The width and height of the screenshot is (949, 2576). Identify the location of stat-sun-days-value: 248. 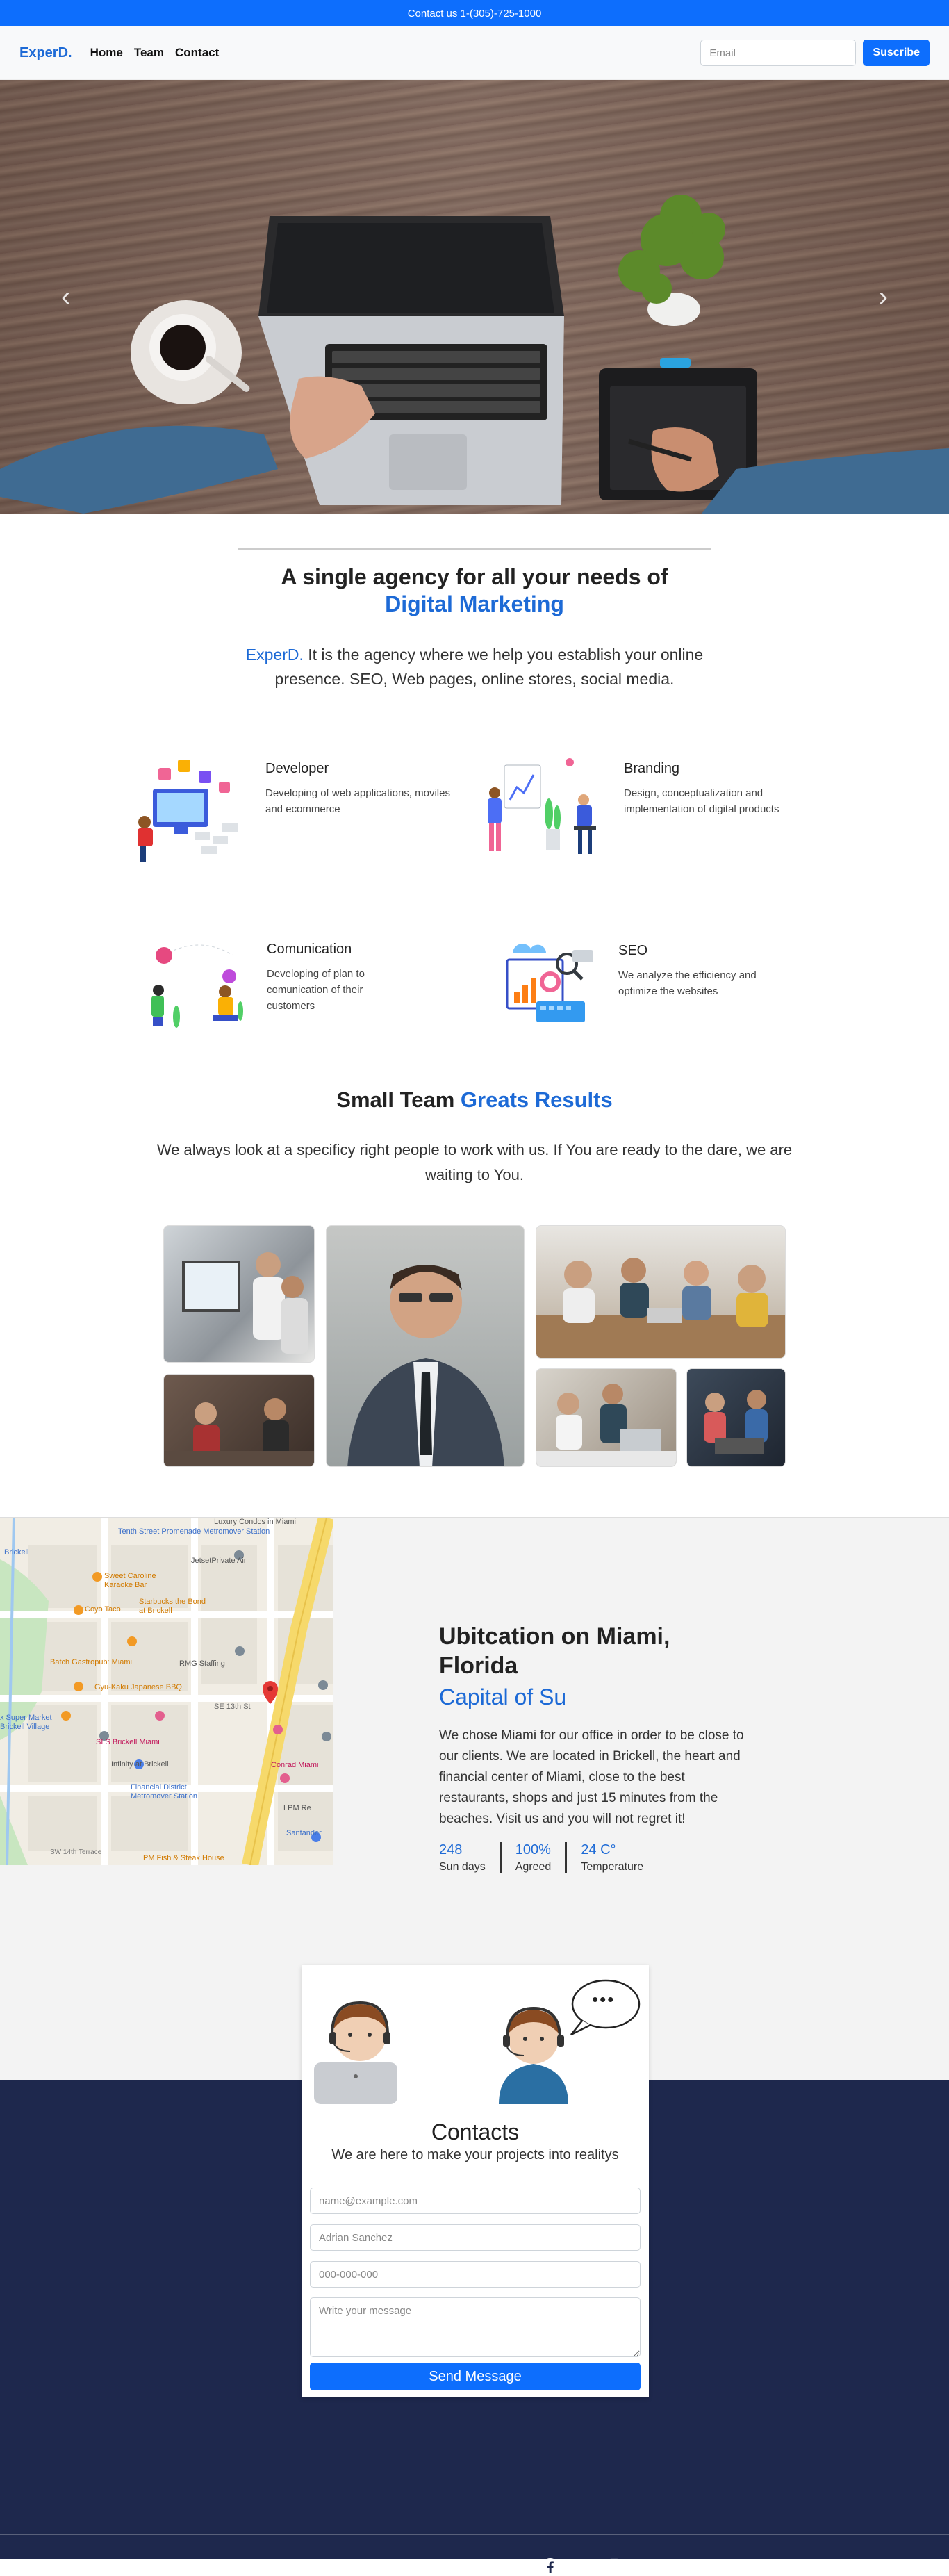
(451, 1849).